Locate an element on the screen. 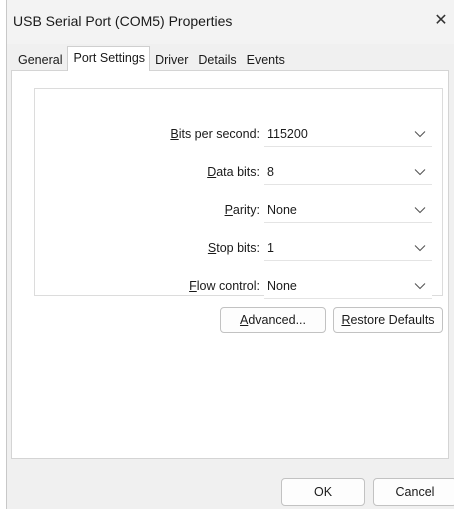 This screenshot has width=454, height=509. data-bits-value: 8 is located at coordinates (270, 172).